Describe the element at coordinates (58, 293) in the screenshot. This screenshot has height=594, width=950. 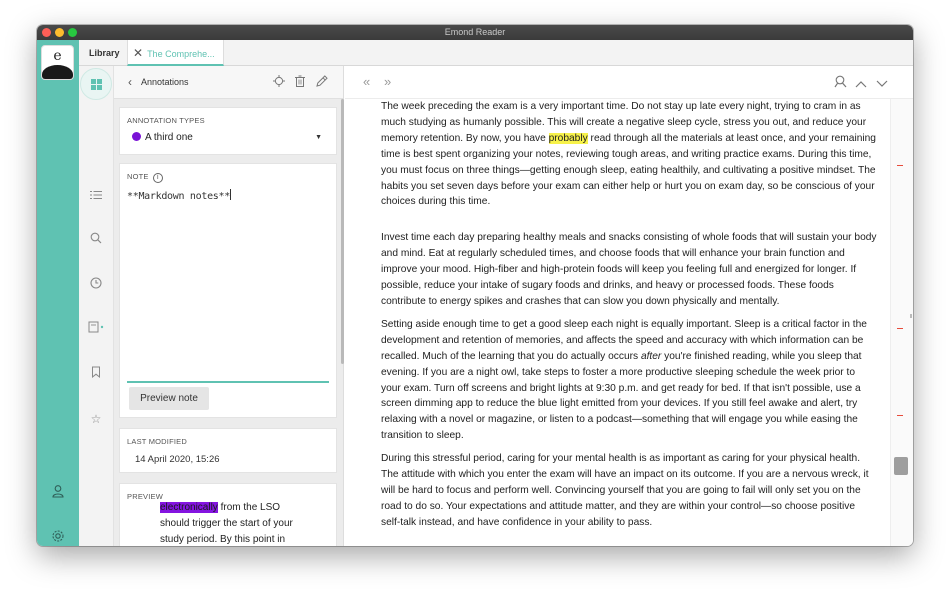
I see `app-bar: e` at that location.